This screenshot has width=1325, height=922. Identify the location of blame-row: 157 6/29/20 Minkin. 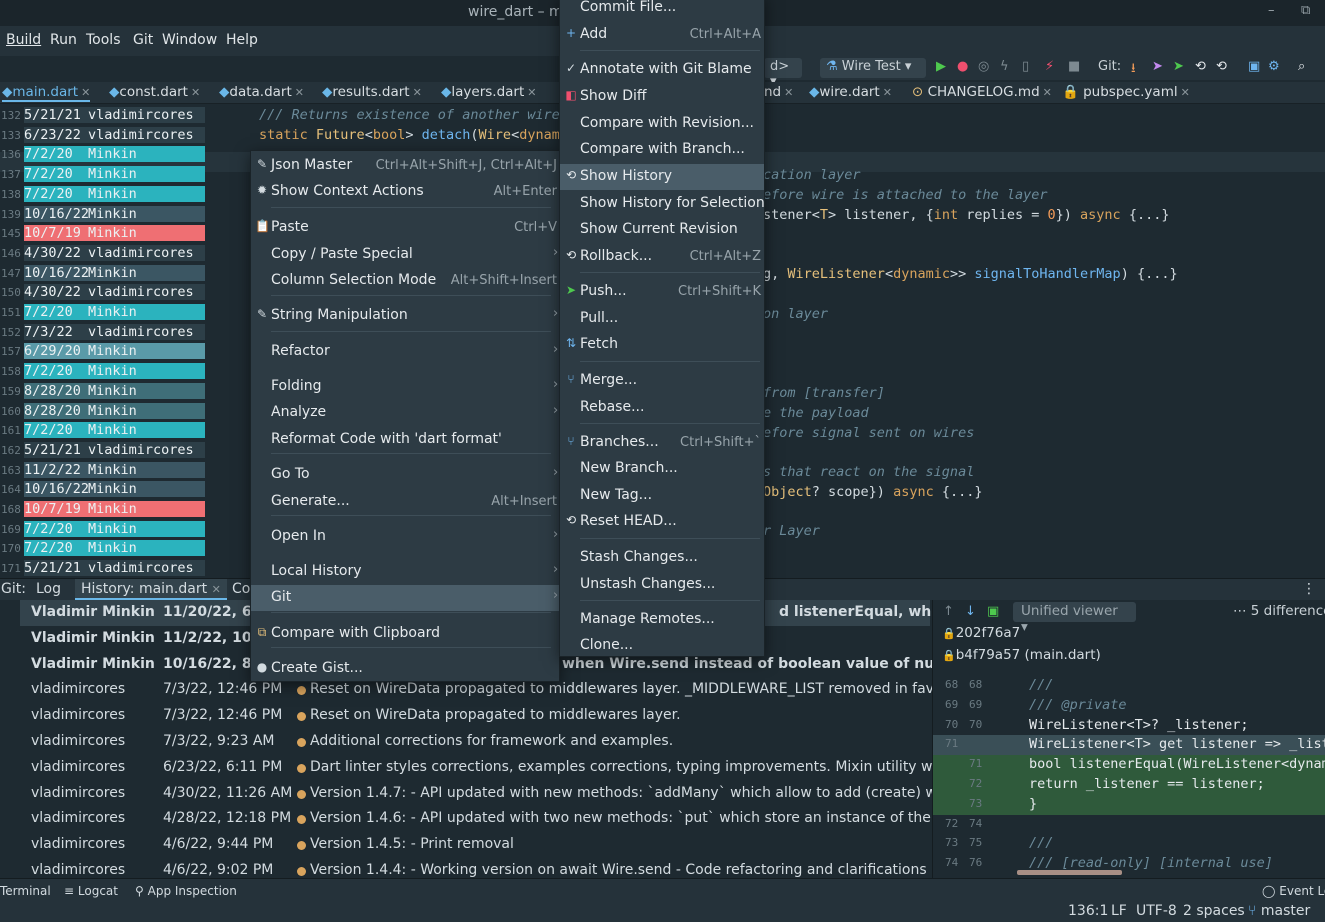
(102, 353).